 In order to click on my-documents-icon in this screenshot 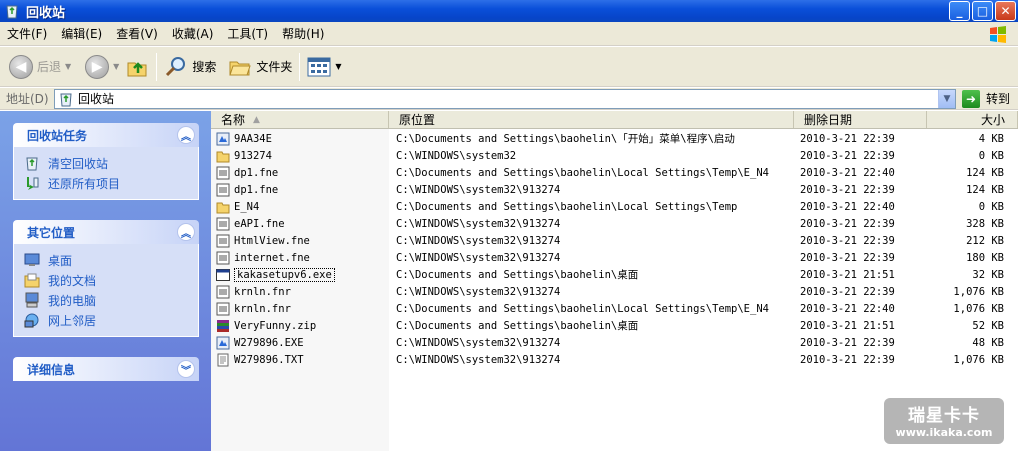, I will do `click(32, 280)`.